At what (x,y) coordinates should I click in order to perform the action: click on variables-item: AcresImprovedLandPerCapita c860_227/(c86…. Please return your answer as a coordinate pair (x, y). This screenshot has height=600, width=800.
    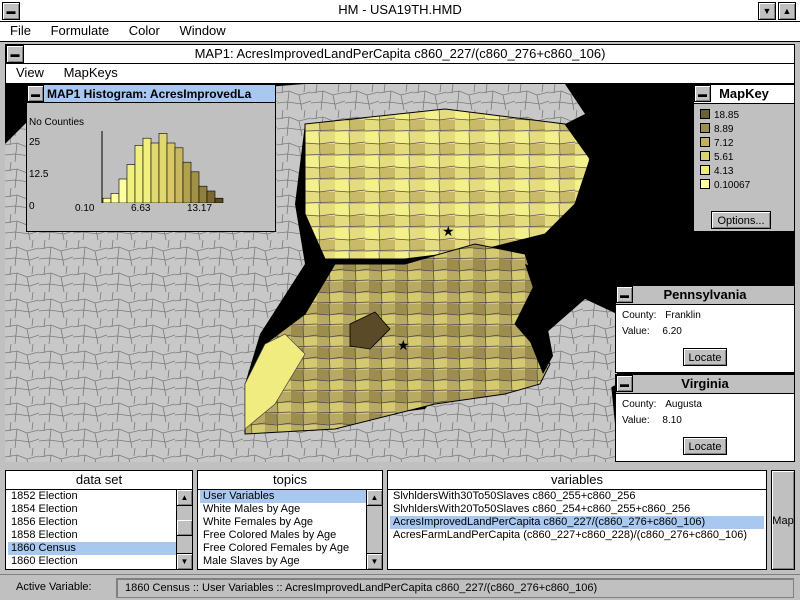
    Looking at the image, I should click on (577, 522).